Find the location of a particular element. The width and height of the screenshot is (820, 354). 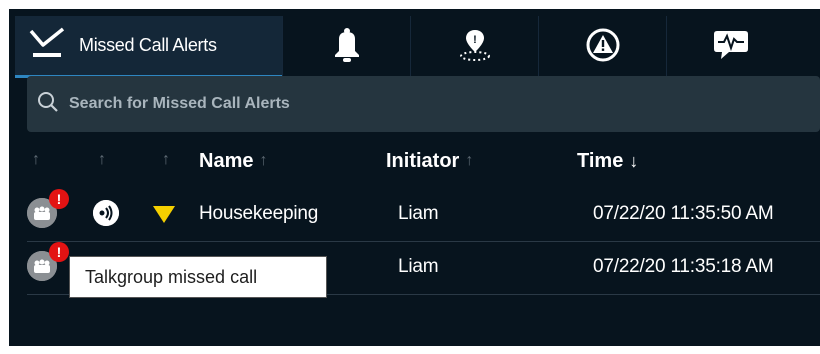

tab-voice is located at coordinates (730, 47).